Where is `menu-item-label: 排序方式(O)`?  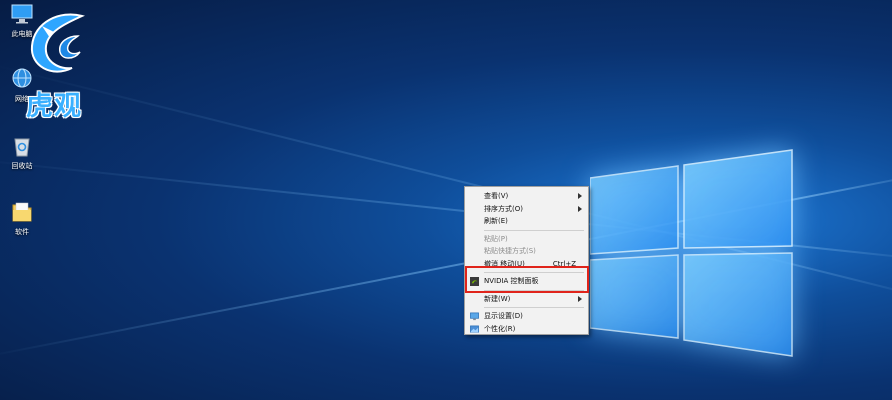 menu-item-label: 排序方式(O) is located at coordinates (503, 208).